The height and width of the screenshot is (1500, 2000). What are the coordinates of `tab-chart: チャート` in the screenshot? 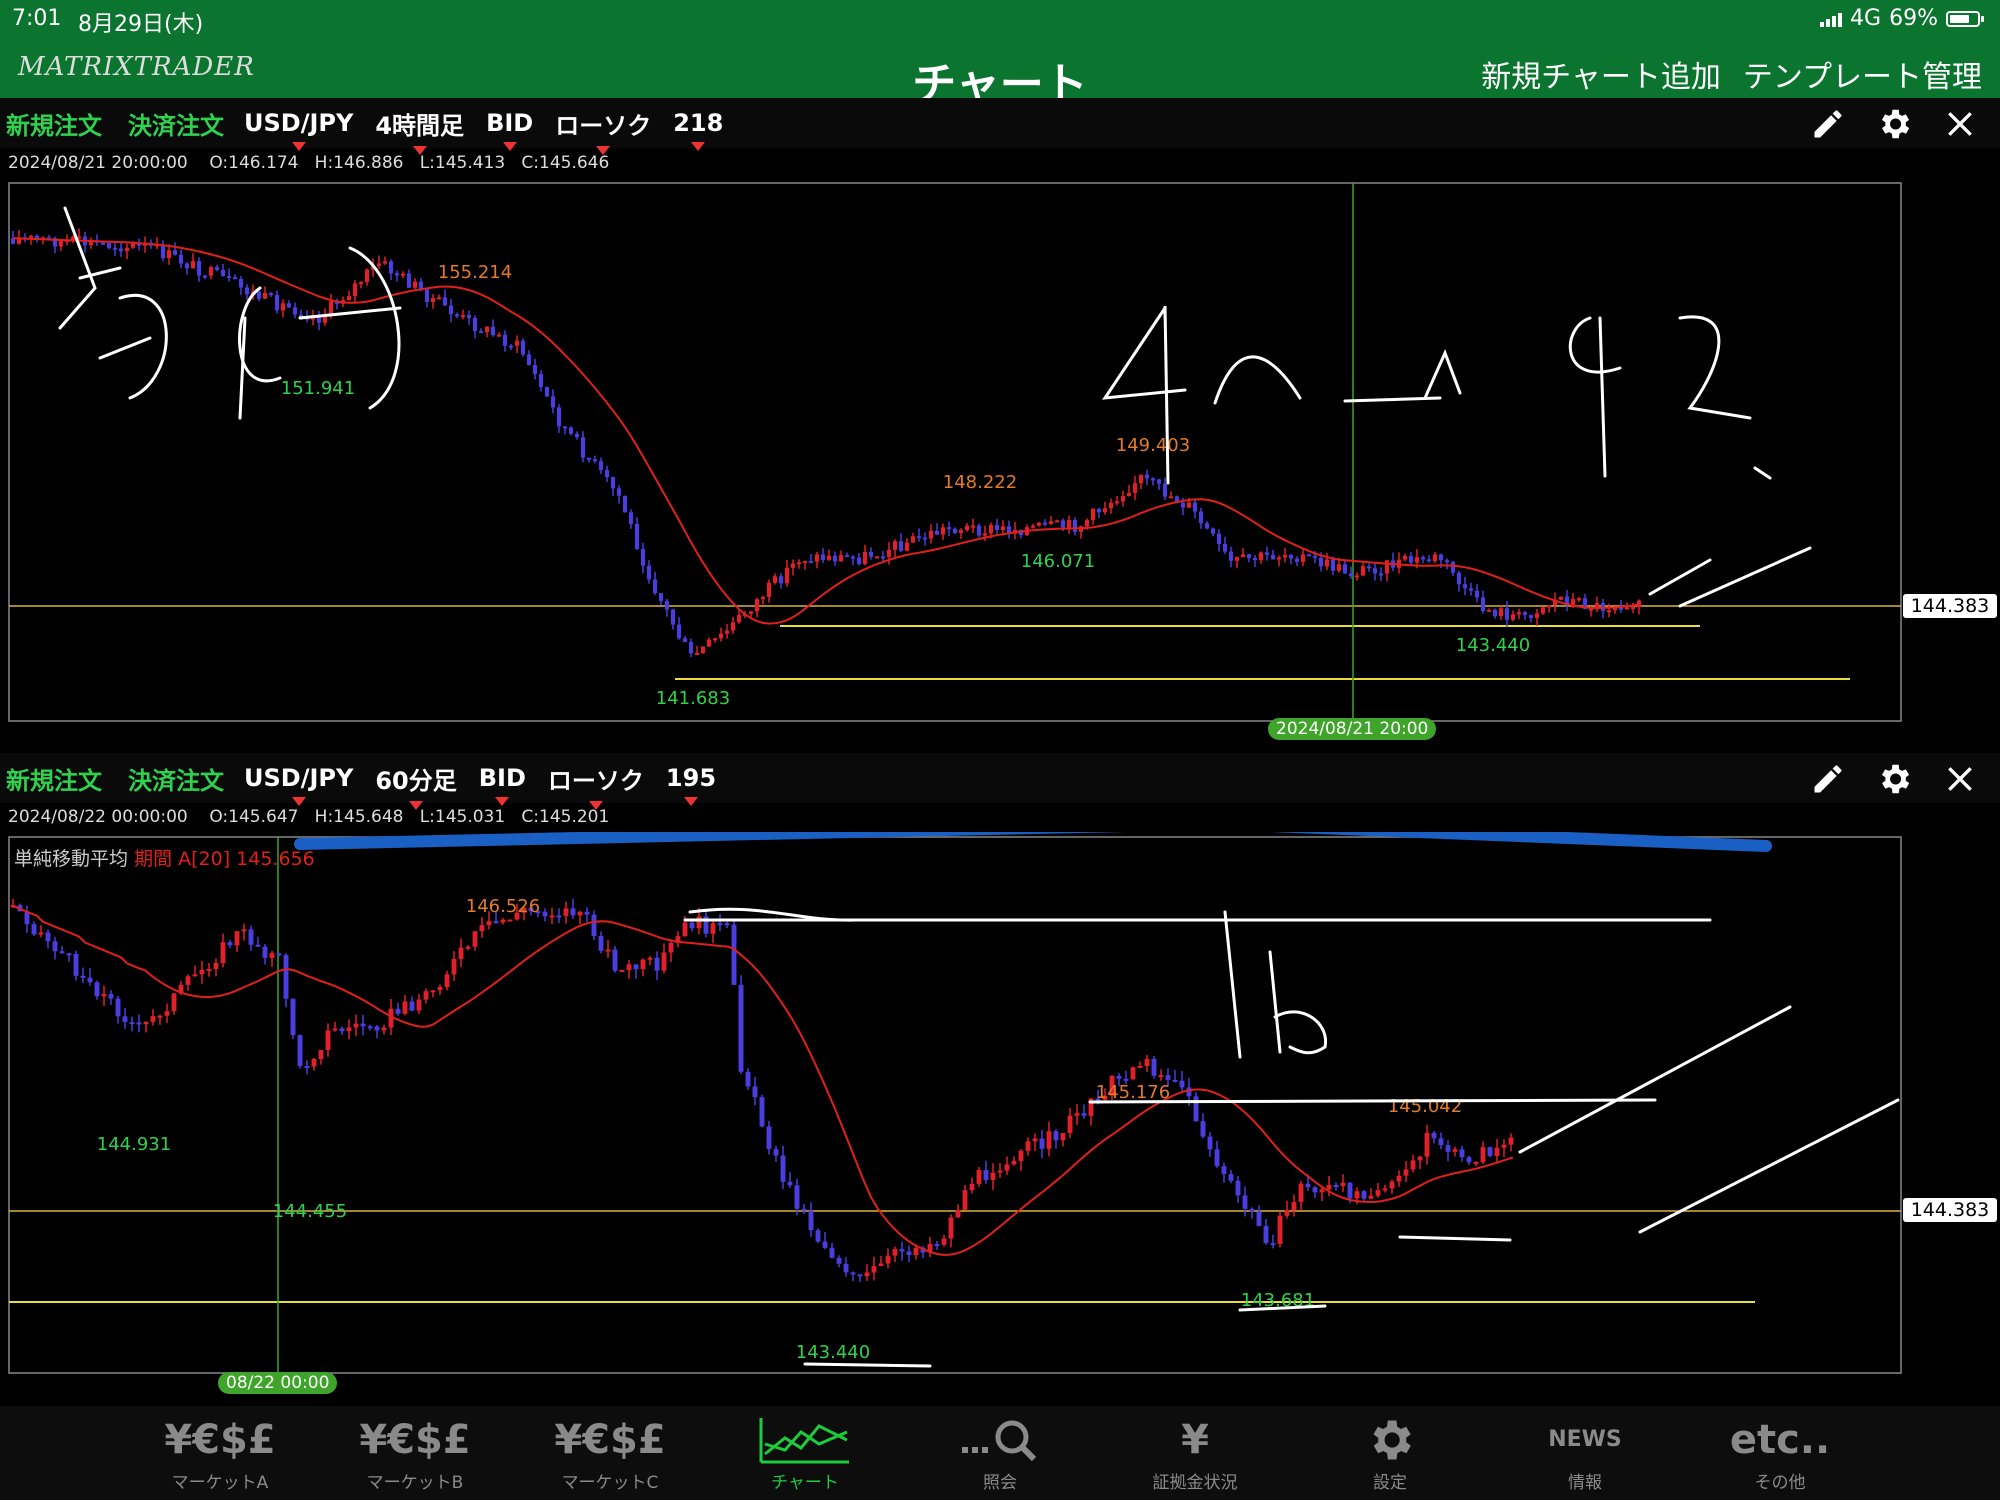 It's located at (805, 1452).